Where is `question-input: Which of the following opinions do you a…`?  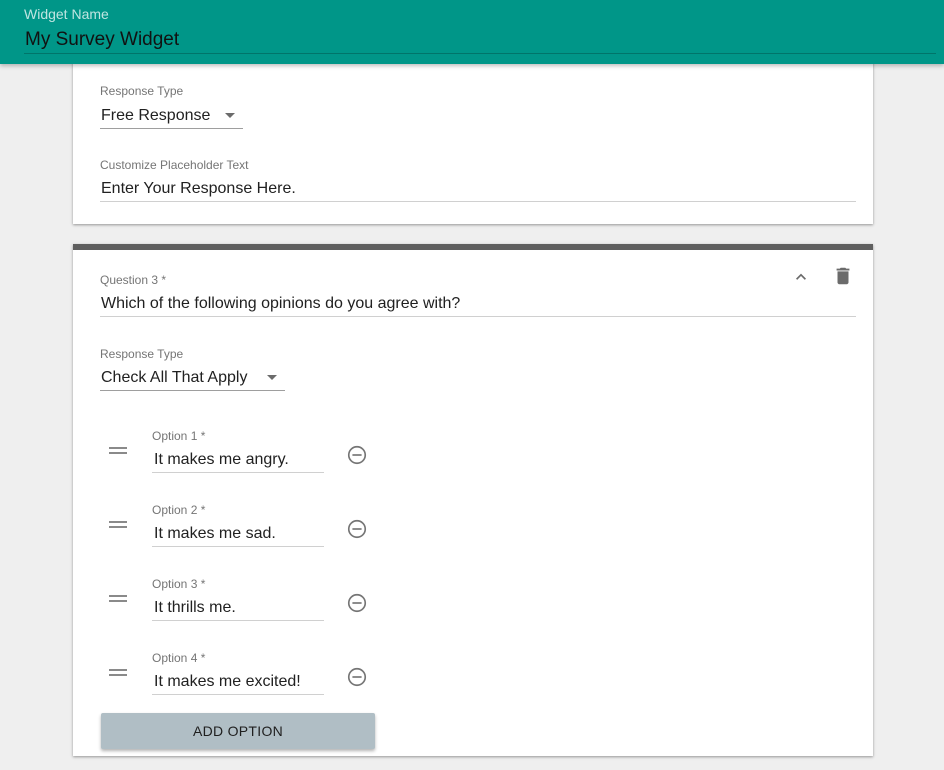 question-input: Which of the following opinions do you a… is located at coordinates (280, 304).